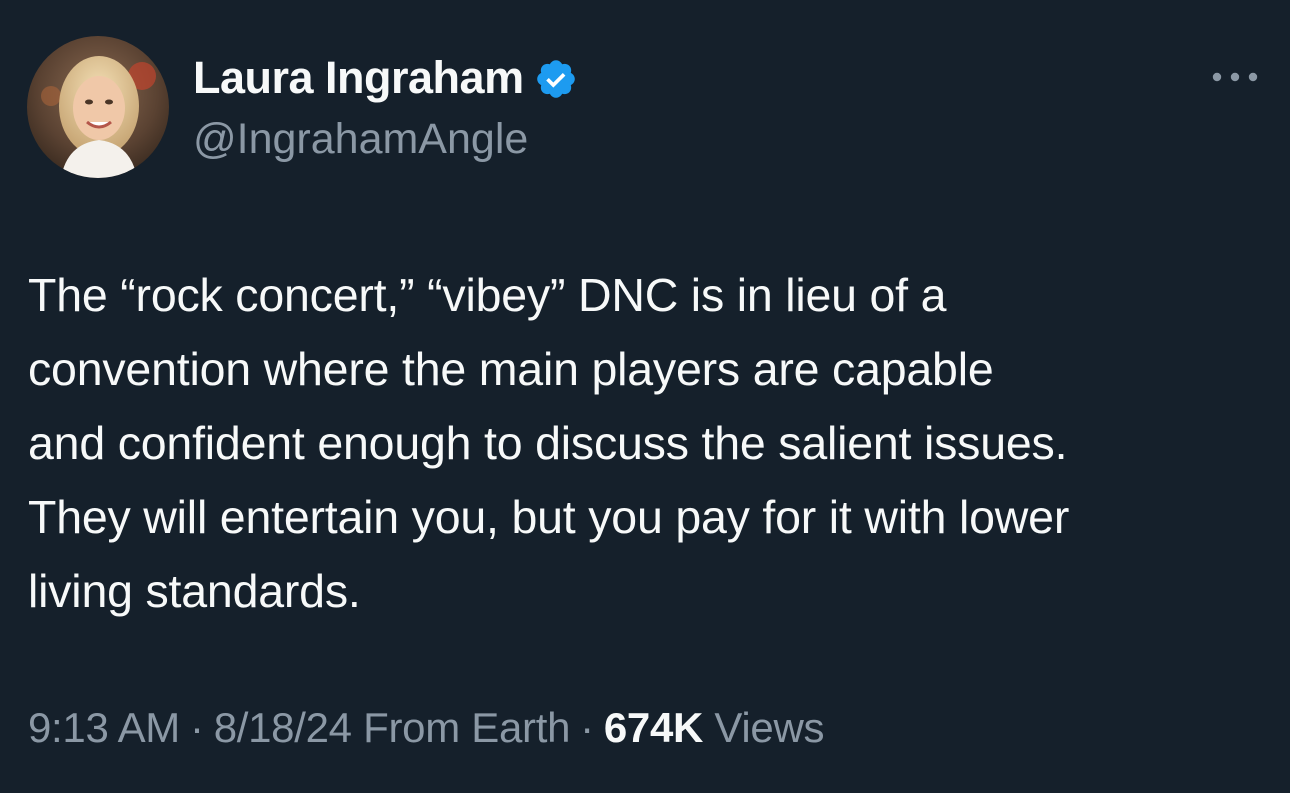 Image resolution: width=1290 pixels, height=793 pixels. I want to click on views-label: Views, so click(769, 727).